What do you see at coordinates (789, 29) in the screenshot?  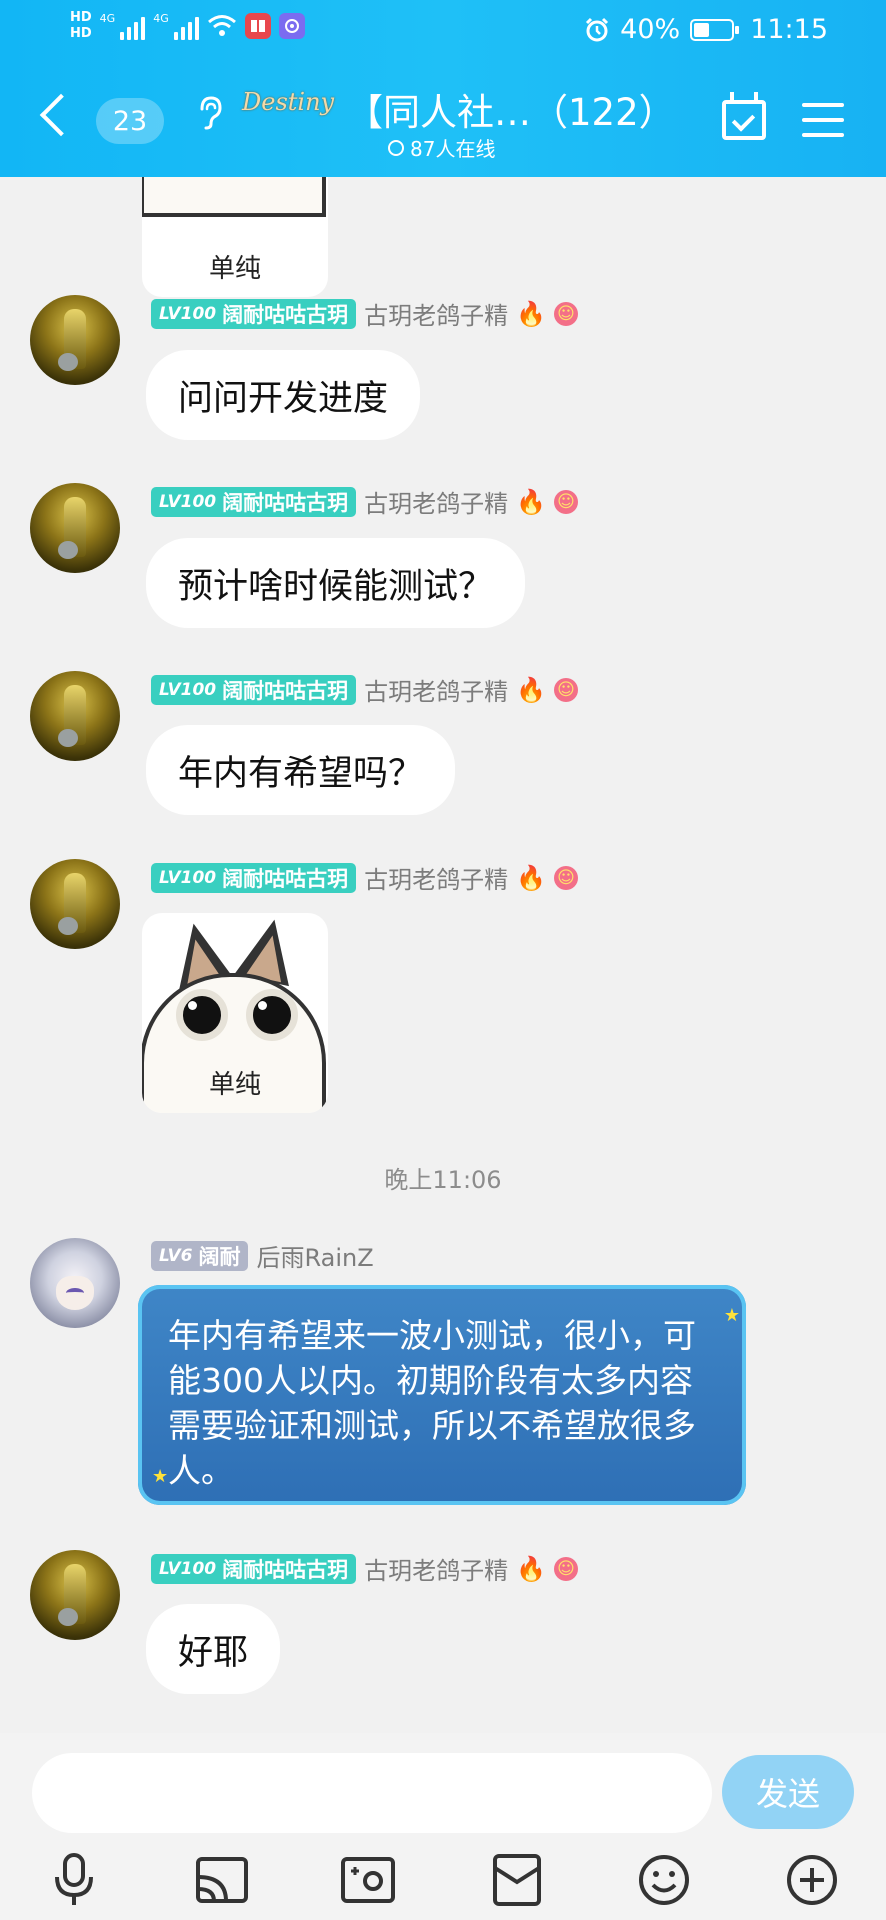 I see `clock: 11:15` at bounding box center [789, 29].